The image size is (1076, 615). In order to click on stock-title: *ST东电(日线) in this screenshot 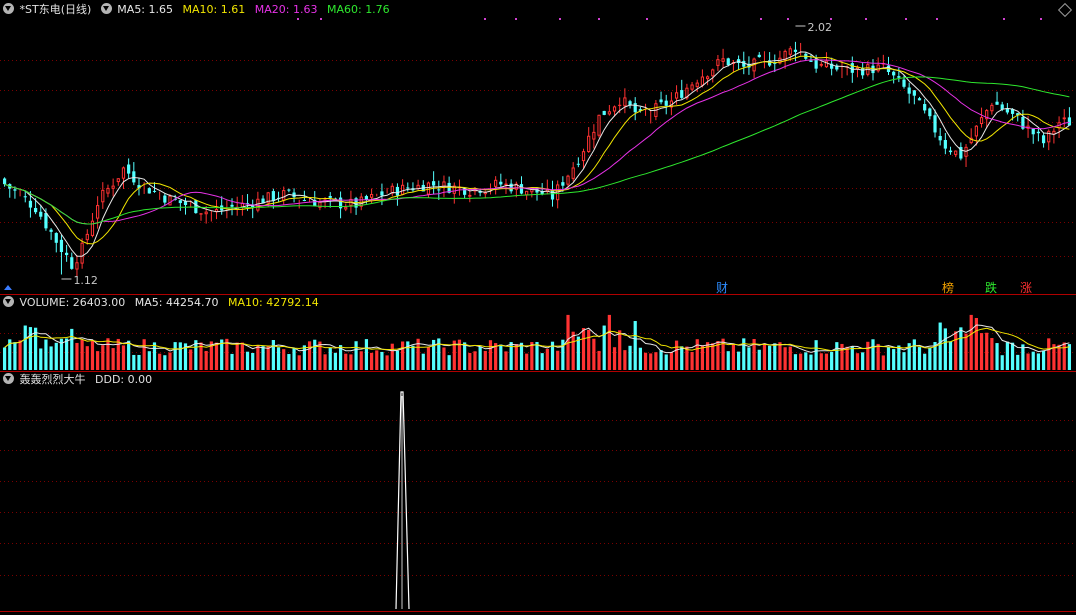, I will do `click(55, 9)`.